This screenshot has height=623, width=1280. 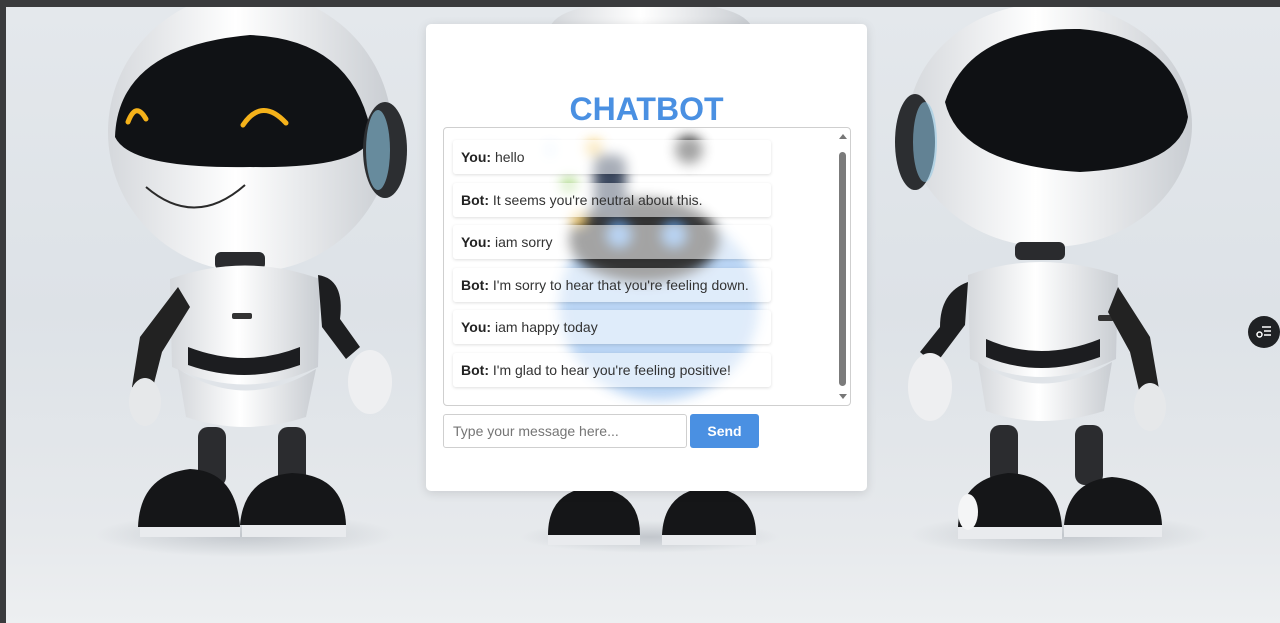 I want to click on message-text: iam sorry, so click(x=523, y=242).